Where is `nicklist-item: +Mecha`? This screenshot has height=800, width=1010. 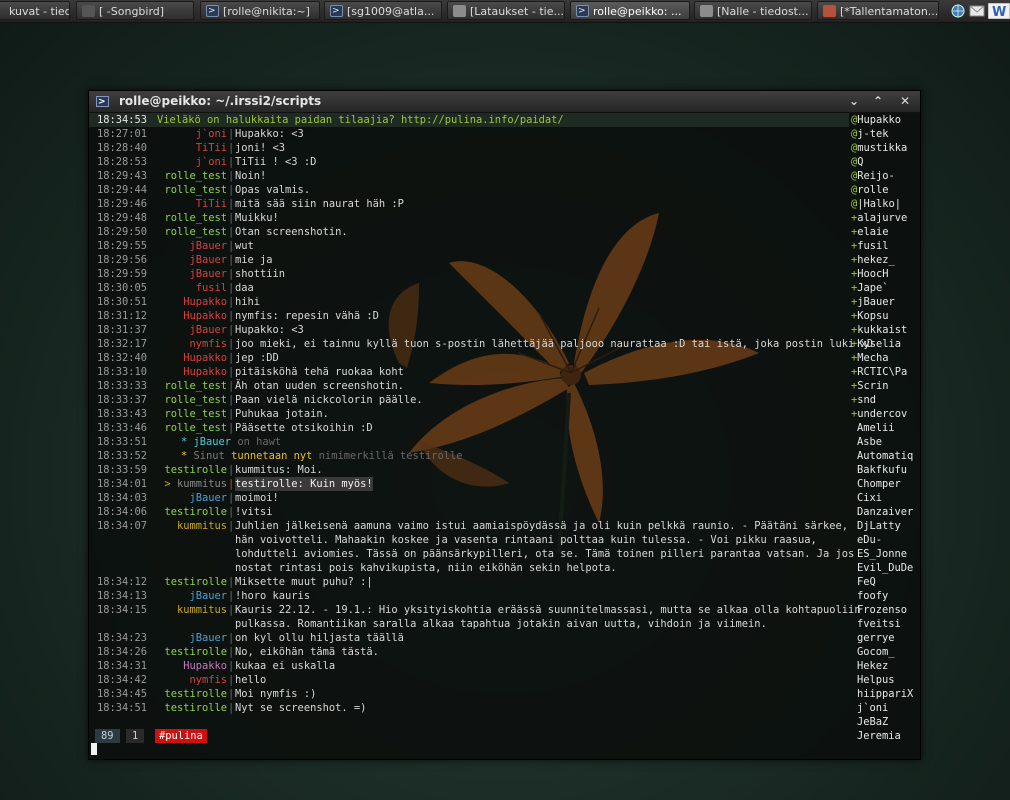 nicklist-item: +Mecha is located at coordinates (885, 358).